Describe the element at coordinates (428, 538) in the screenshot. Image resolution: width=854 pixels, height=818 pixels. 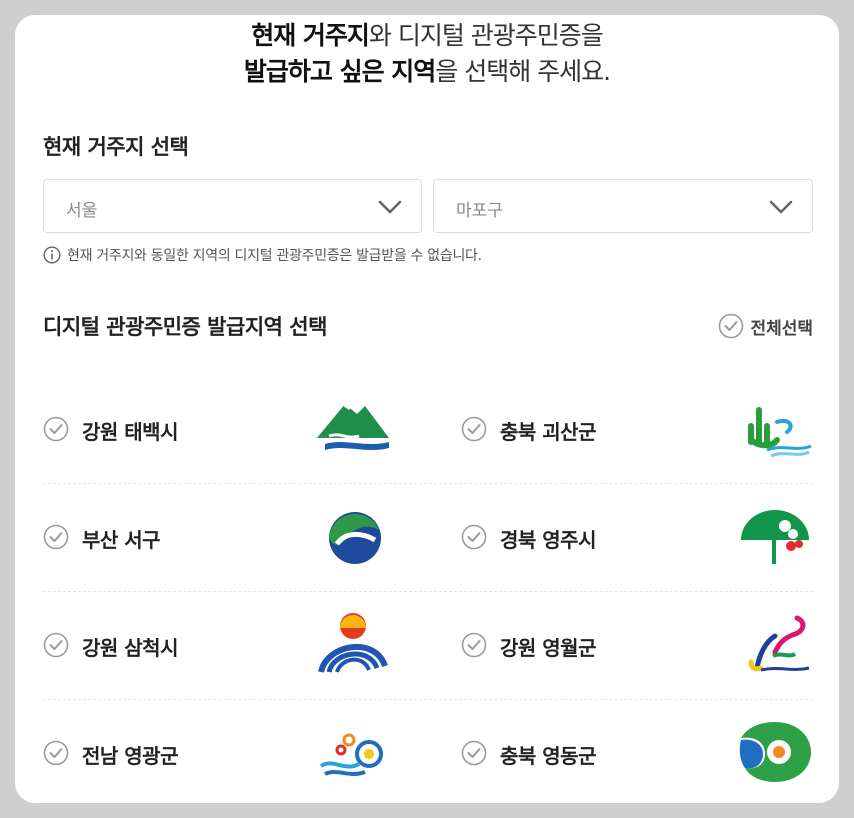
I see `region-row: 부산 서구 경북 영주시` at that location.